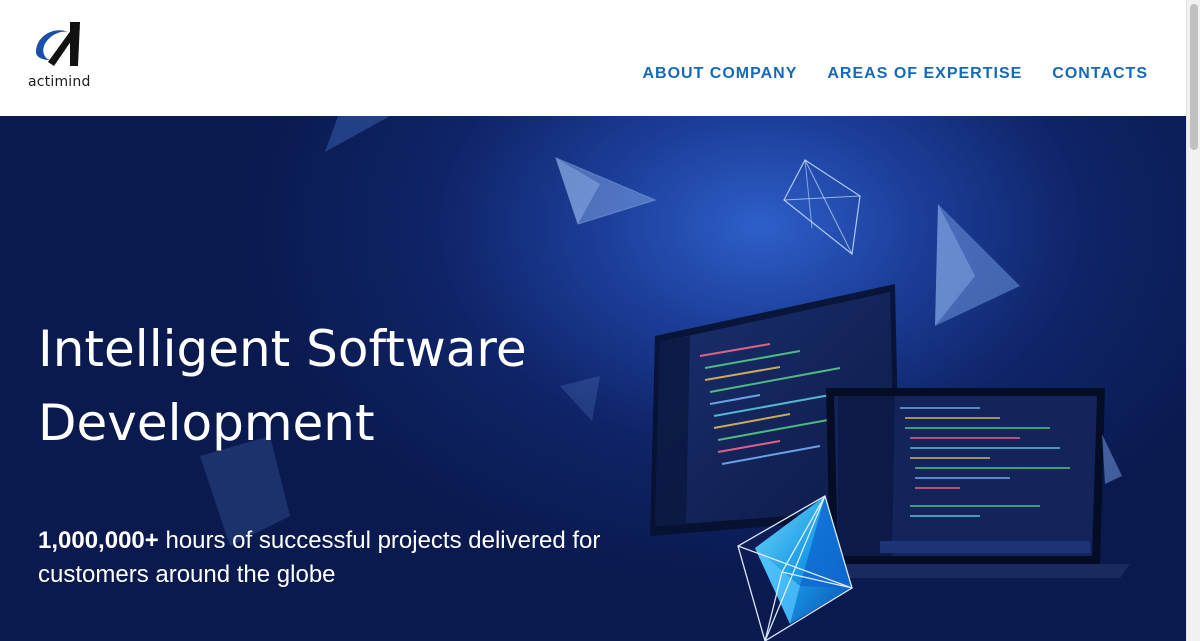  Describe the element at coordinates (58, 44) in the screenshot. I see `actimind-logo-icon` at that location.